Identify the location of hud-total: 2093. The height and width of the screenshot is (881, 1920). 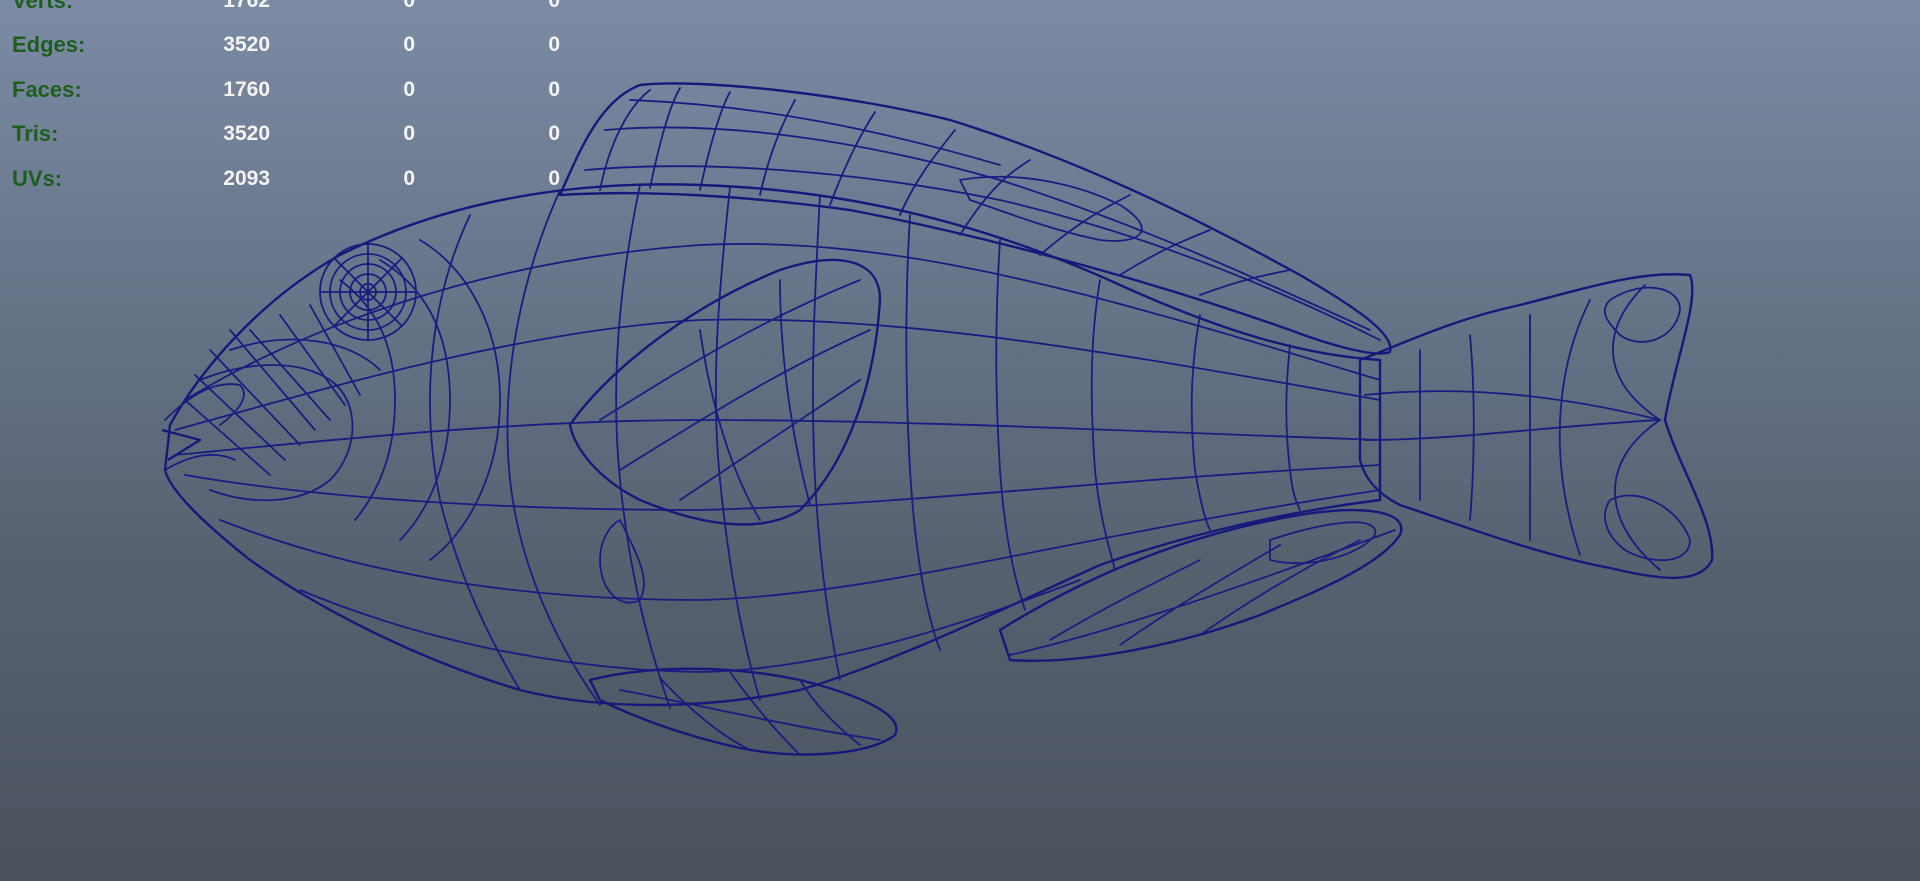
(246, 178).